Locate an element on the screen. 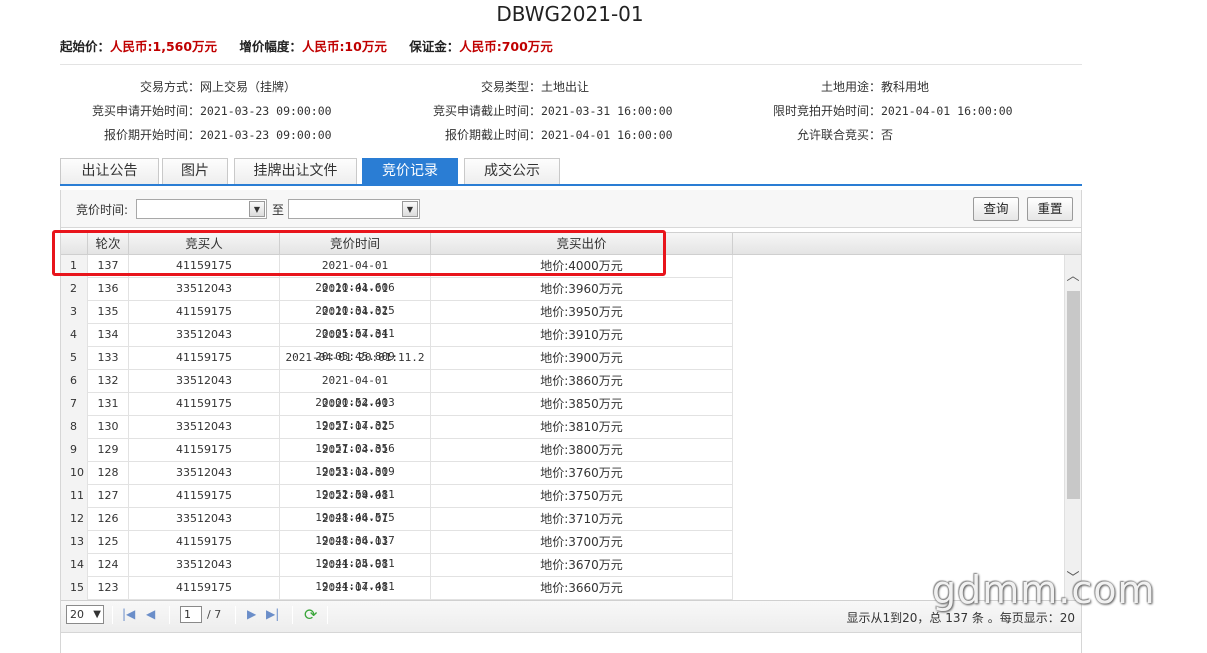 This screenshot has width=1207, height=653. end-time-combo: ▼ is located at coordinates (354, 209).